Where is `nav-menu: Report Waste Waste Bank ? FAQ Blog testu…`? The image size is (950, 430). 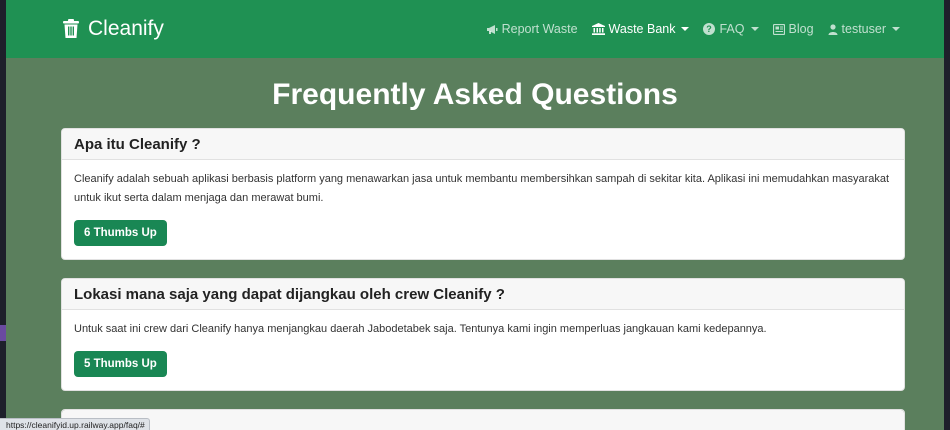
nav-menu: Report Waste Waste Bank ? FAQ Blog testu… is located at coordinates (686, 29).